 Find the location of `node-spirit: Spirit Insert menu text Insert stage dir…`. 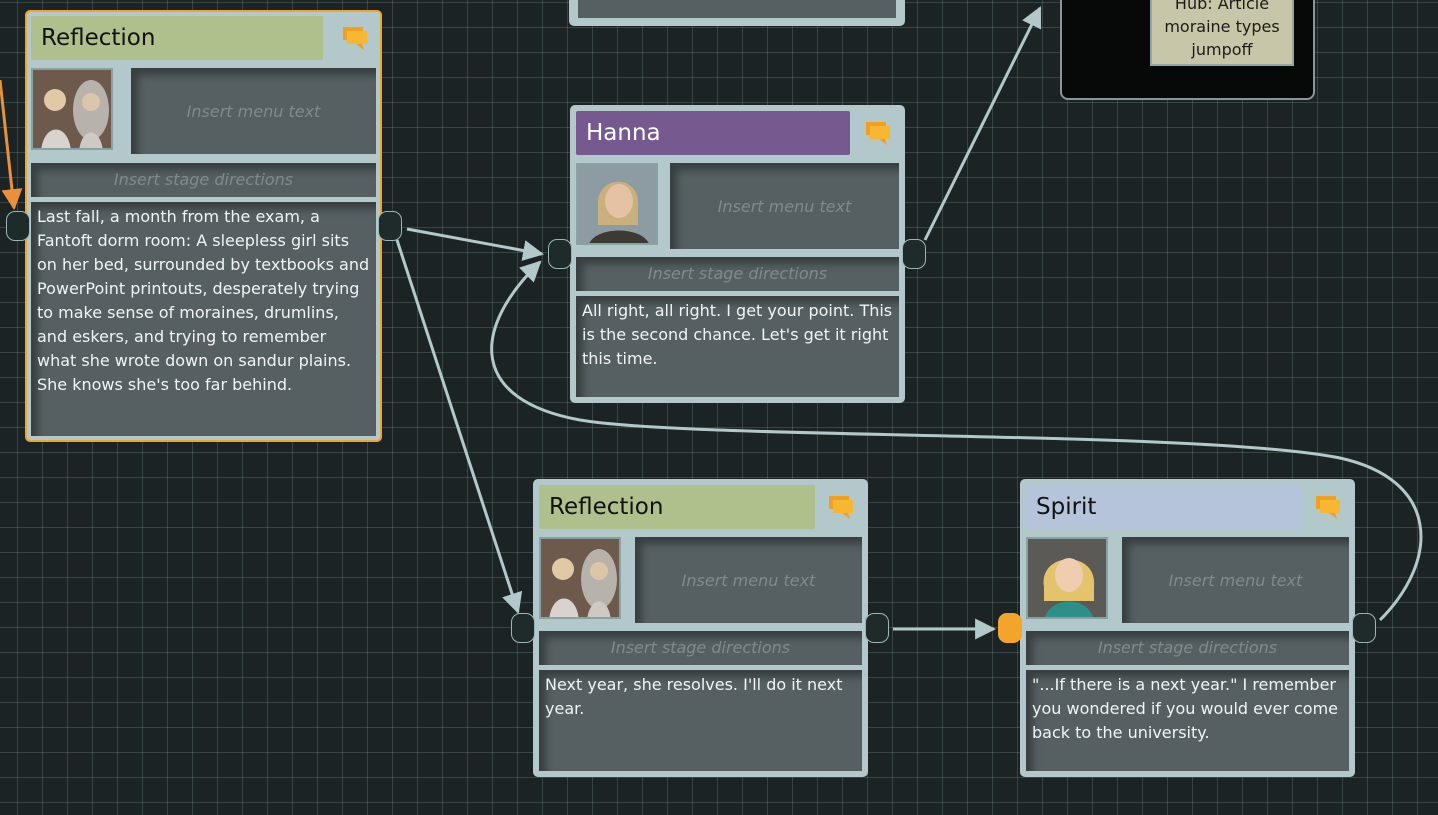

node-spirit: Spirit Insert menu text Insert stage dir… is located at coordinates (1187, 628).